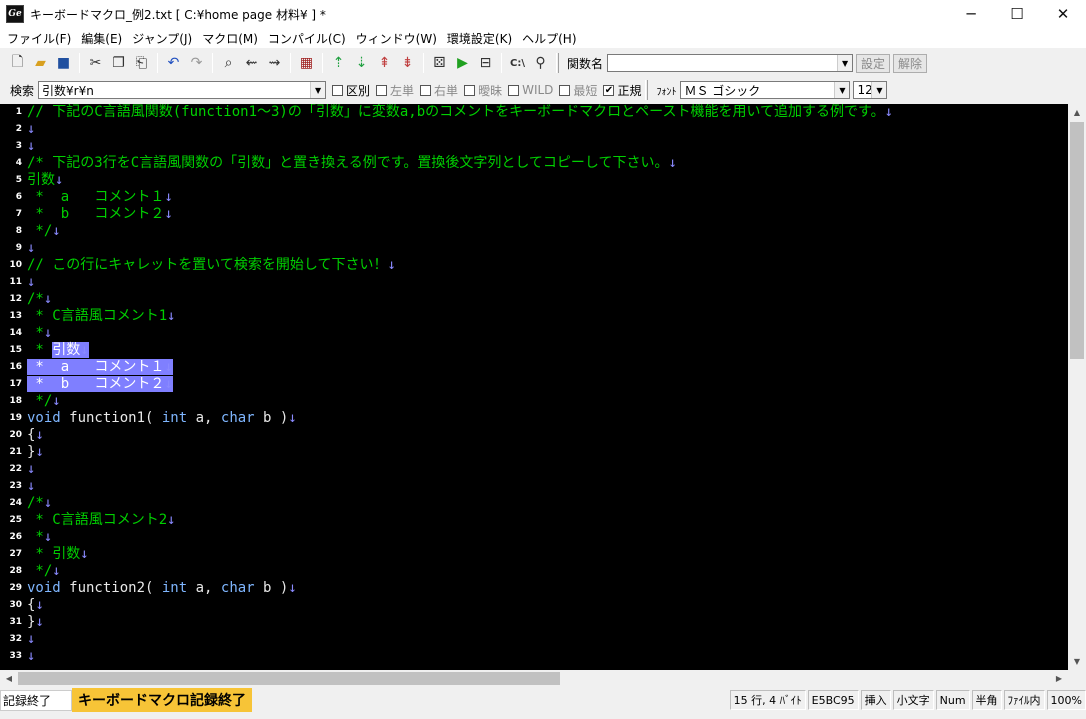 Image resolution: width=1086 pixels, height=719 pixels. What do you see at coordinates (103, 38) in the screenshot?
I see `menu-item: 編集(E)` at bounding box center [103, 38].